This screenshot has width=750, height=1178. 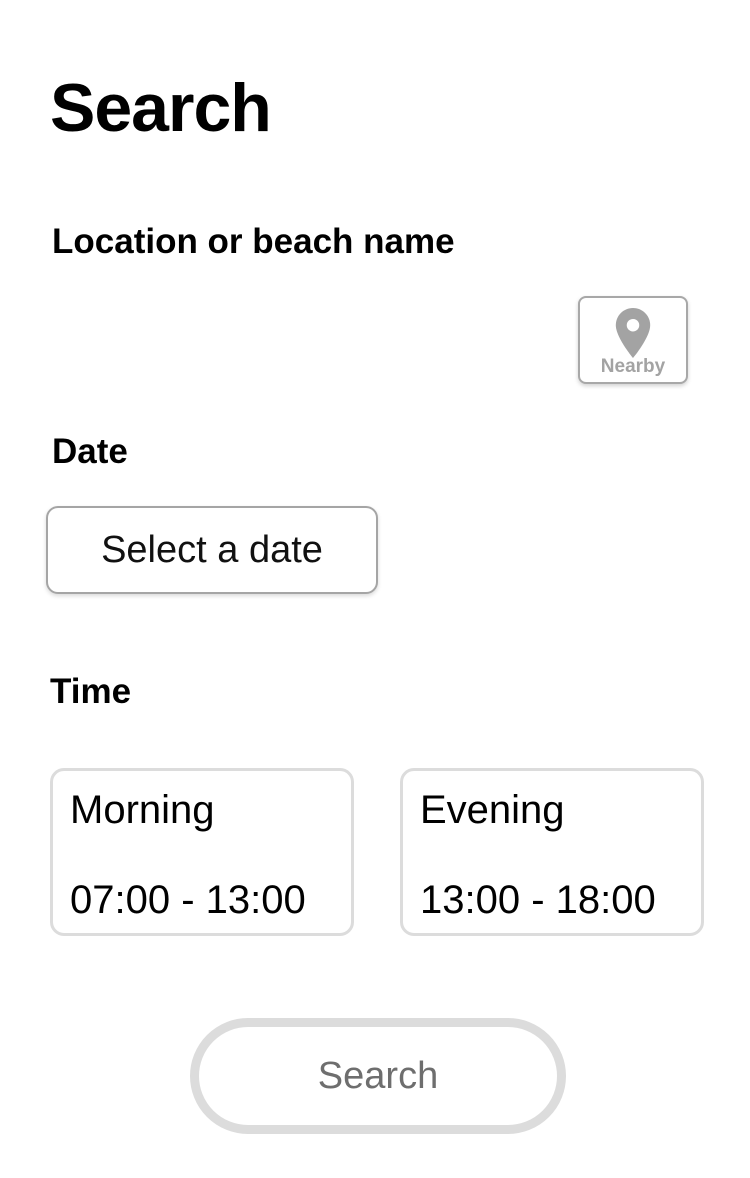 I want to click on time-option-period: Morning, so click(x=142, y=810).